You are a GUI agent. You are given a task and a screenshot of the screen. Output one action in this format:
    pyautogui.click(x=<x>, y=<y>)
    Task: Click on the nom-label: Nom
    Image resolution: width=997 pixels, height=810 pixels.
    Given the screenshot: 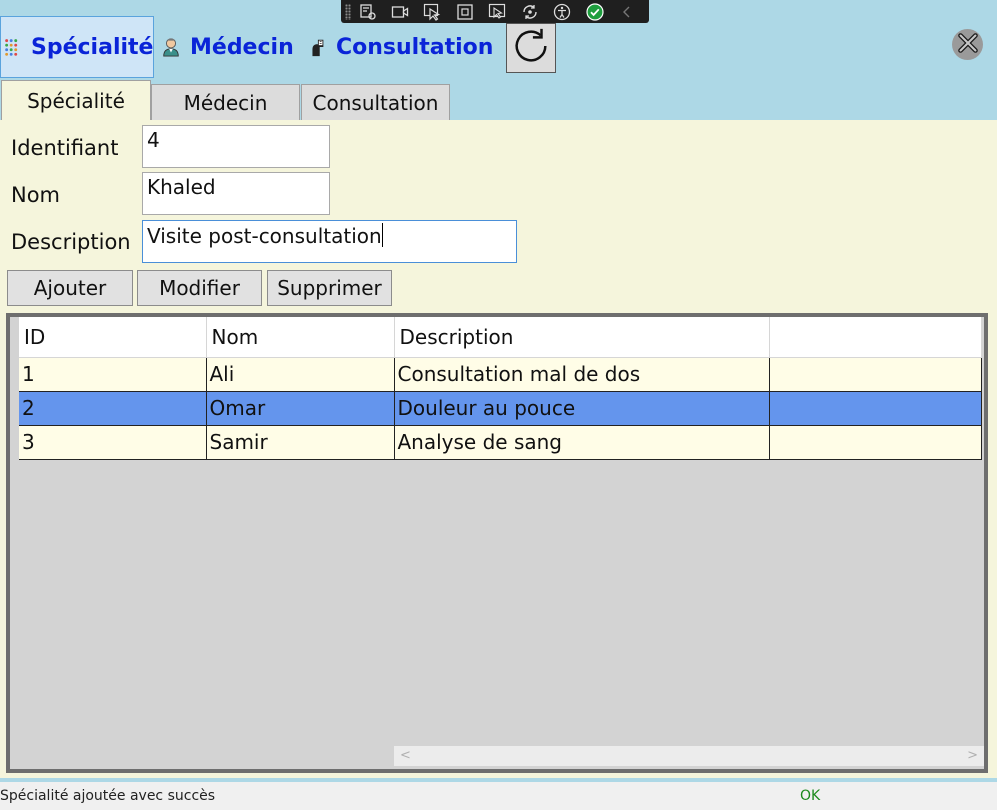 What is the action you would take?
    pyautogui.click(x=36, y=195)
    